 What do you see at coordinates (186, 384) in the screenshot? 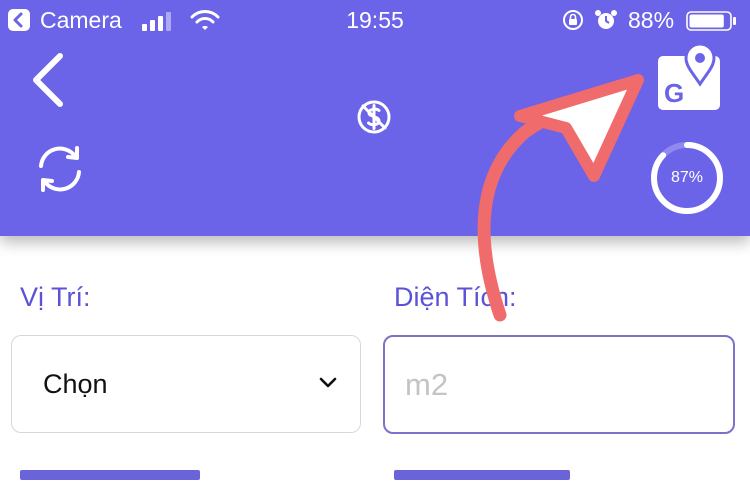
I see `location-select: Chọn` at bounding box center [186, 384].